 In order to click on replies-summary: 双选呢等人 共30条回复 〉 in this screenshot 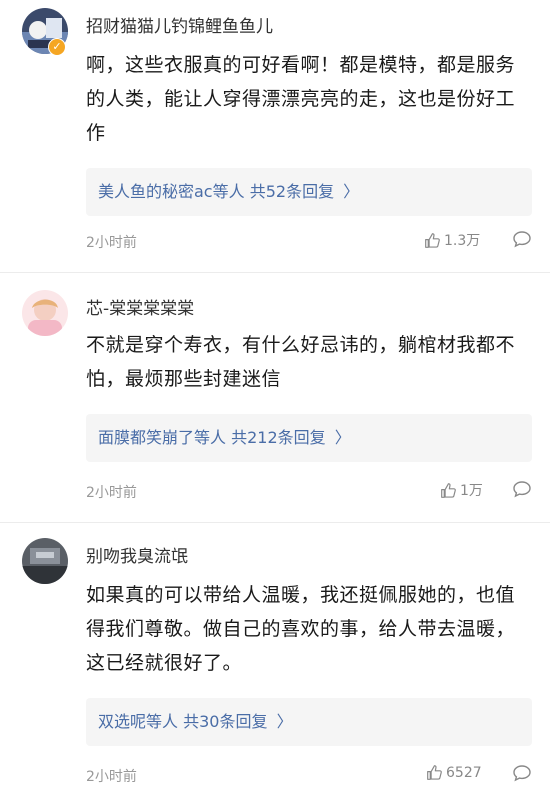, I will do `click(309, 722)`.